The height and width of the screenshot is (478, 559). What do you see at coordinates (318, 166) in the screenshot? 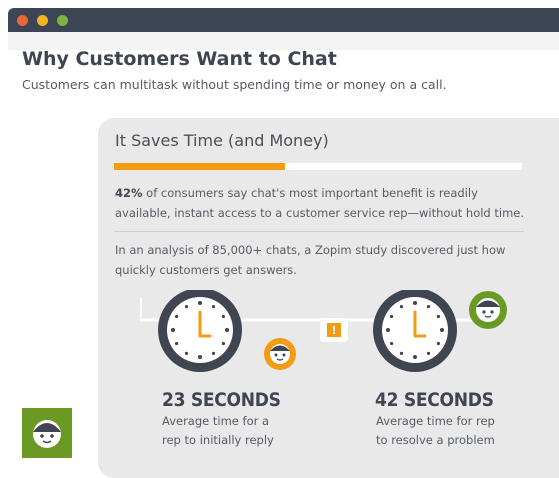
I see `progress-bar` at bounding box center [318, 166].